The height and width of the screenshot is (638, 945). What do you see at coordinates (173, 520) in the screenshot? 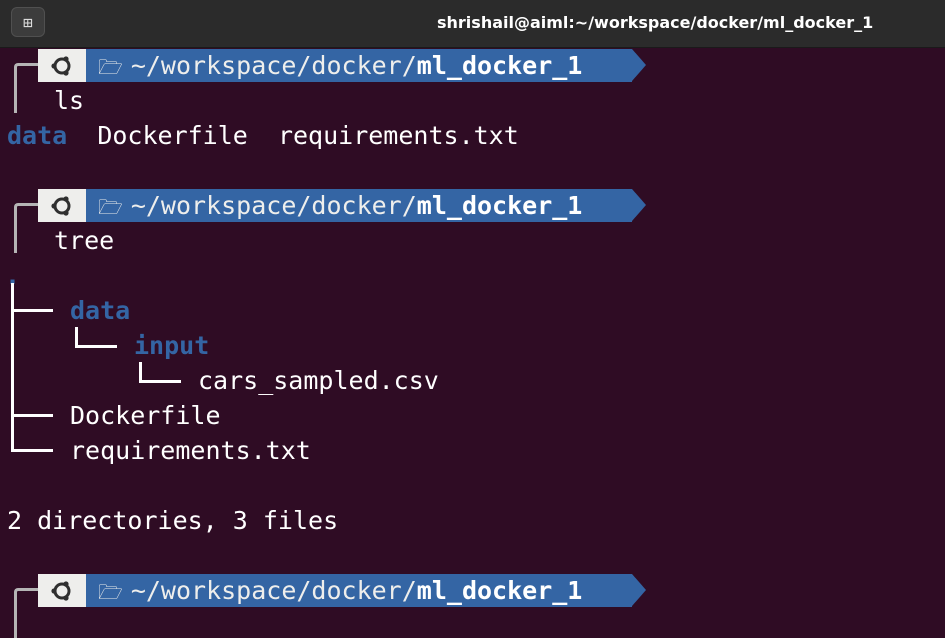
I see `tree-summary: 2 directories, 3 files` at bounding box center [173, 520].